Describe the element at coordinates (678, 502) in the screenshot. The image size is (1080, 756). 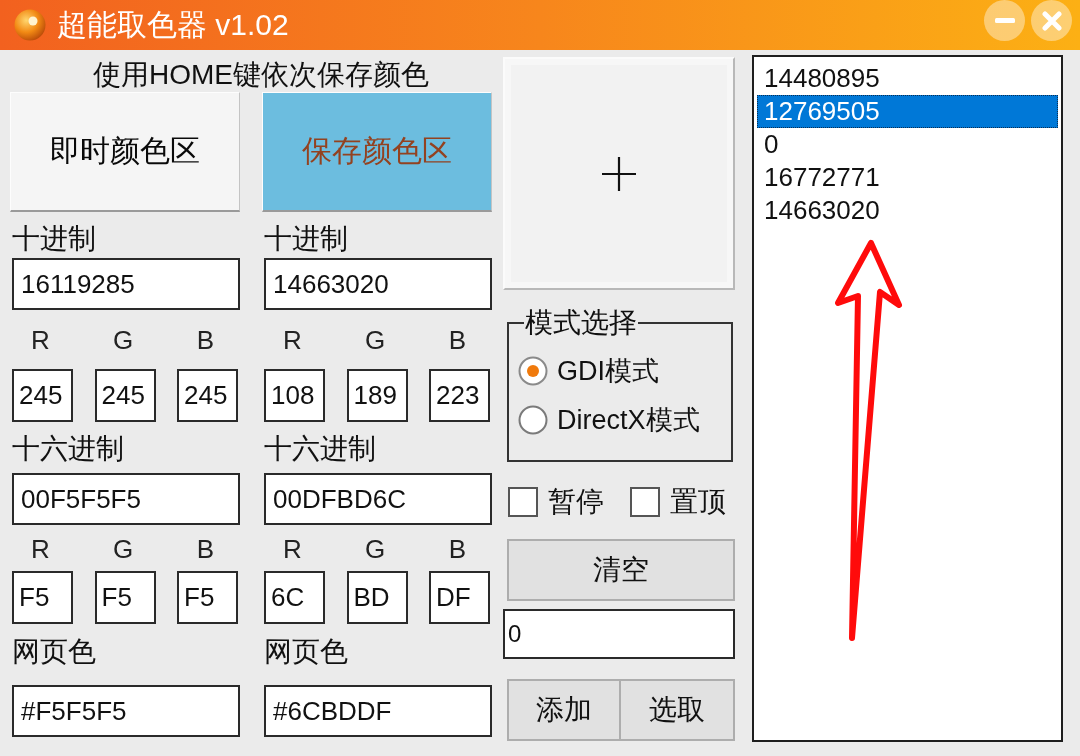
I see `checkbox-option: 置顶` at that location.